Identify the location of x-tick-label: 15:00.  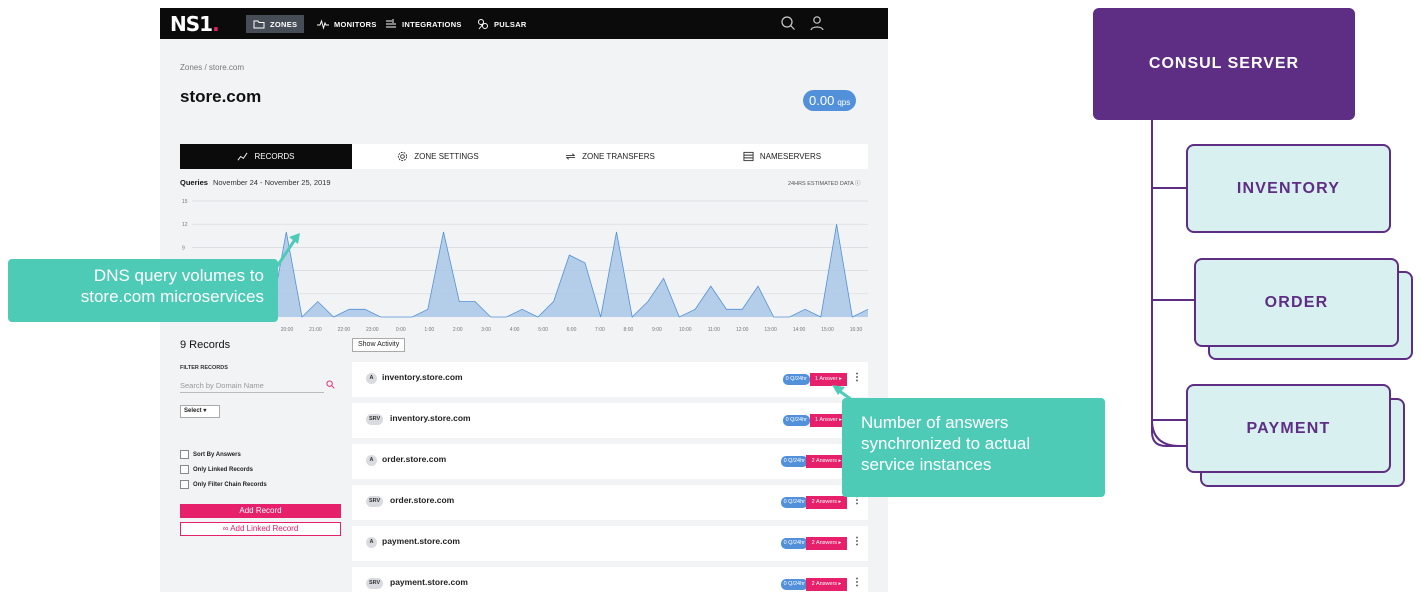
(827, 330).